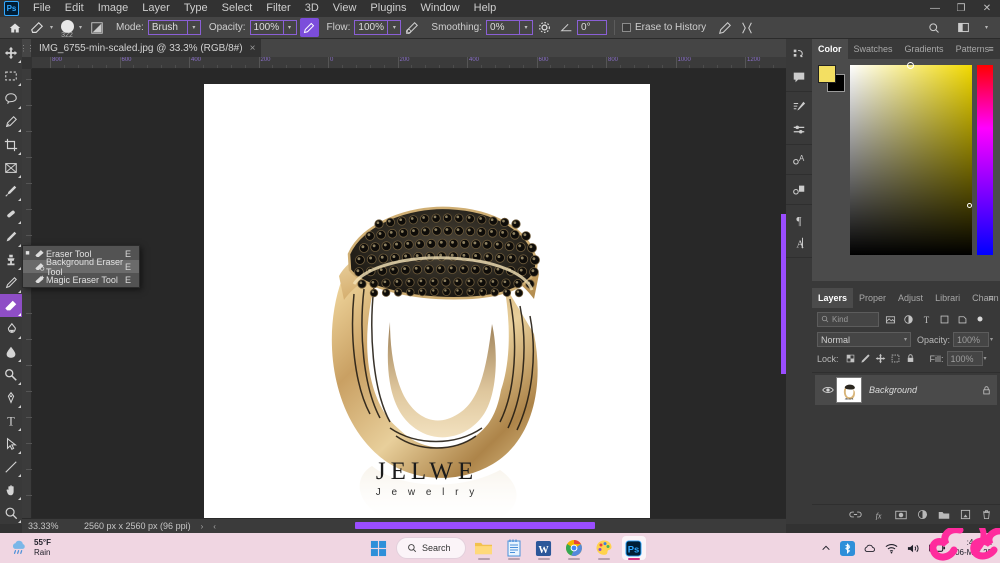  I want to click on brush-settings-icon, so click(799, 106).